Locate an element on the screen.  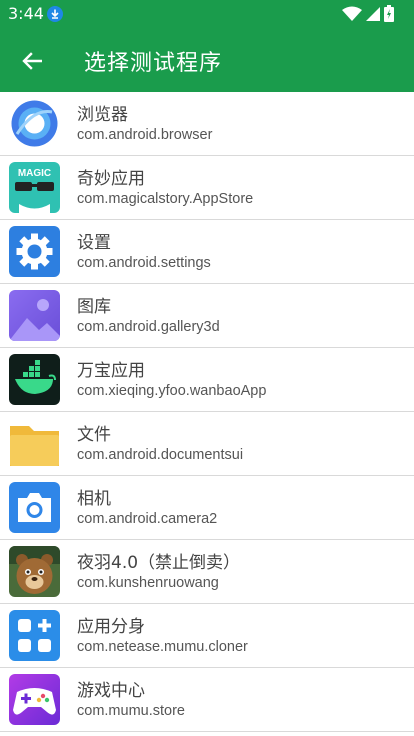
arrow-back-icon is located at coordinates (32, 61).